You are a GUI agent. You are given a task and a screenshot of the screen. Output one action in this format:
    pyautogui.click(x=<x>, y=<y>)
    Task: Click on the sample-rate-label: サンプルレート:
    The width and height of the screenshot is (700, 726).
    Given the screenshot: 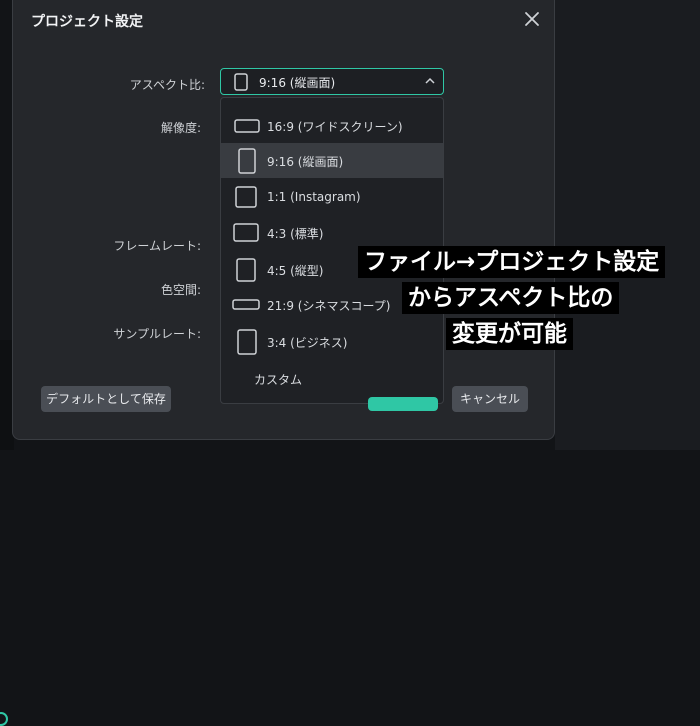 What is the action you would take?
    pyautogui.click(x=157, y=334)
    